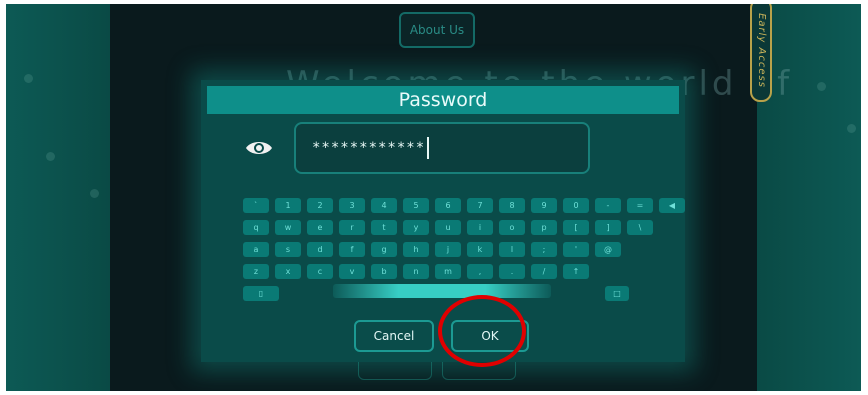  I want to click on key-row1-7: 7, so click(480, 205).